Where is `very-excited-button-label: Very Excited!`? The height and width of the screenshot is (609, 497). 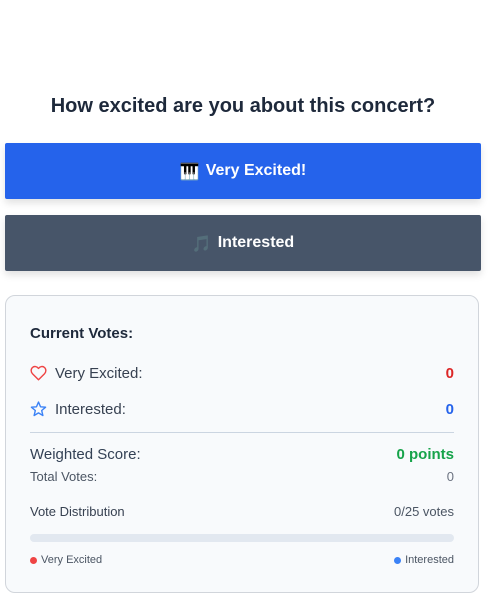 very-excited-button-label: Very Excited! is located at coordinates (256, 170).